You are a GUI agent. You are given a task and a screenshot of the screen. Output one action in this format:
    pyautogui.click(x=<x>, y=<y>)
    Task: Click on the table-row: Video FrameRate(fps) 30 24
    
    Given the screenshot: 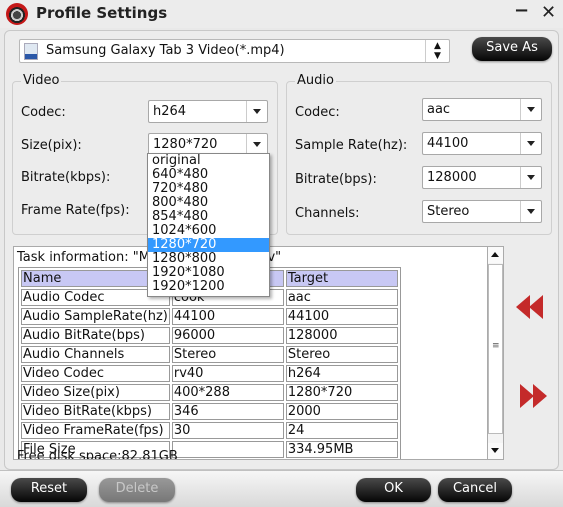 What is the action you would take?
    pyautogui.click(x=209, y=430)
    